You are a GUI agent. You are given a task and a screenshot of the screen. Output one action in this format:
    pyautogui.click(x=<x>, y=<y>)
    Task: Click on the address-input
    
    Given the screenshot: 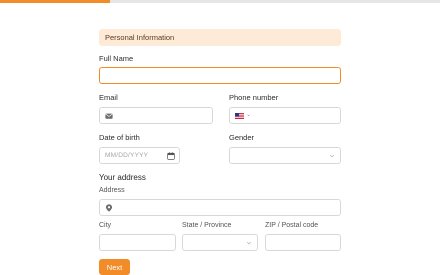 What is the action you would take?
    pyautogui.click(x=220, y=207)
    